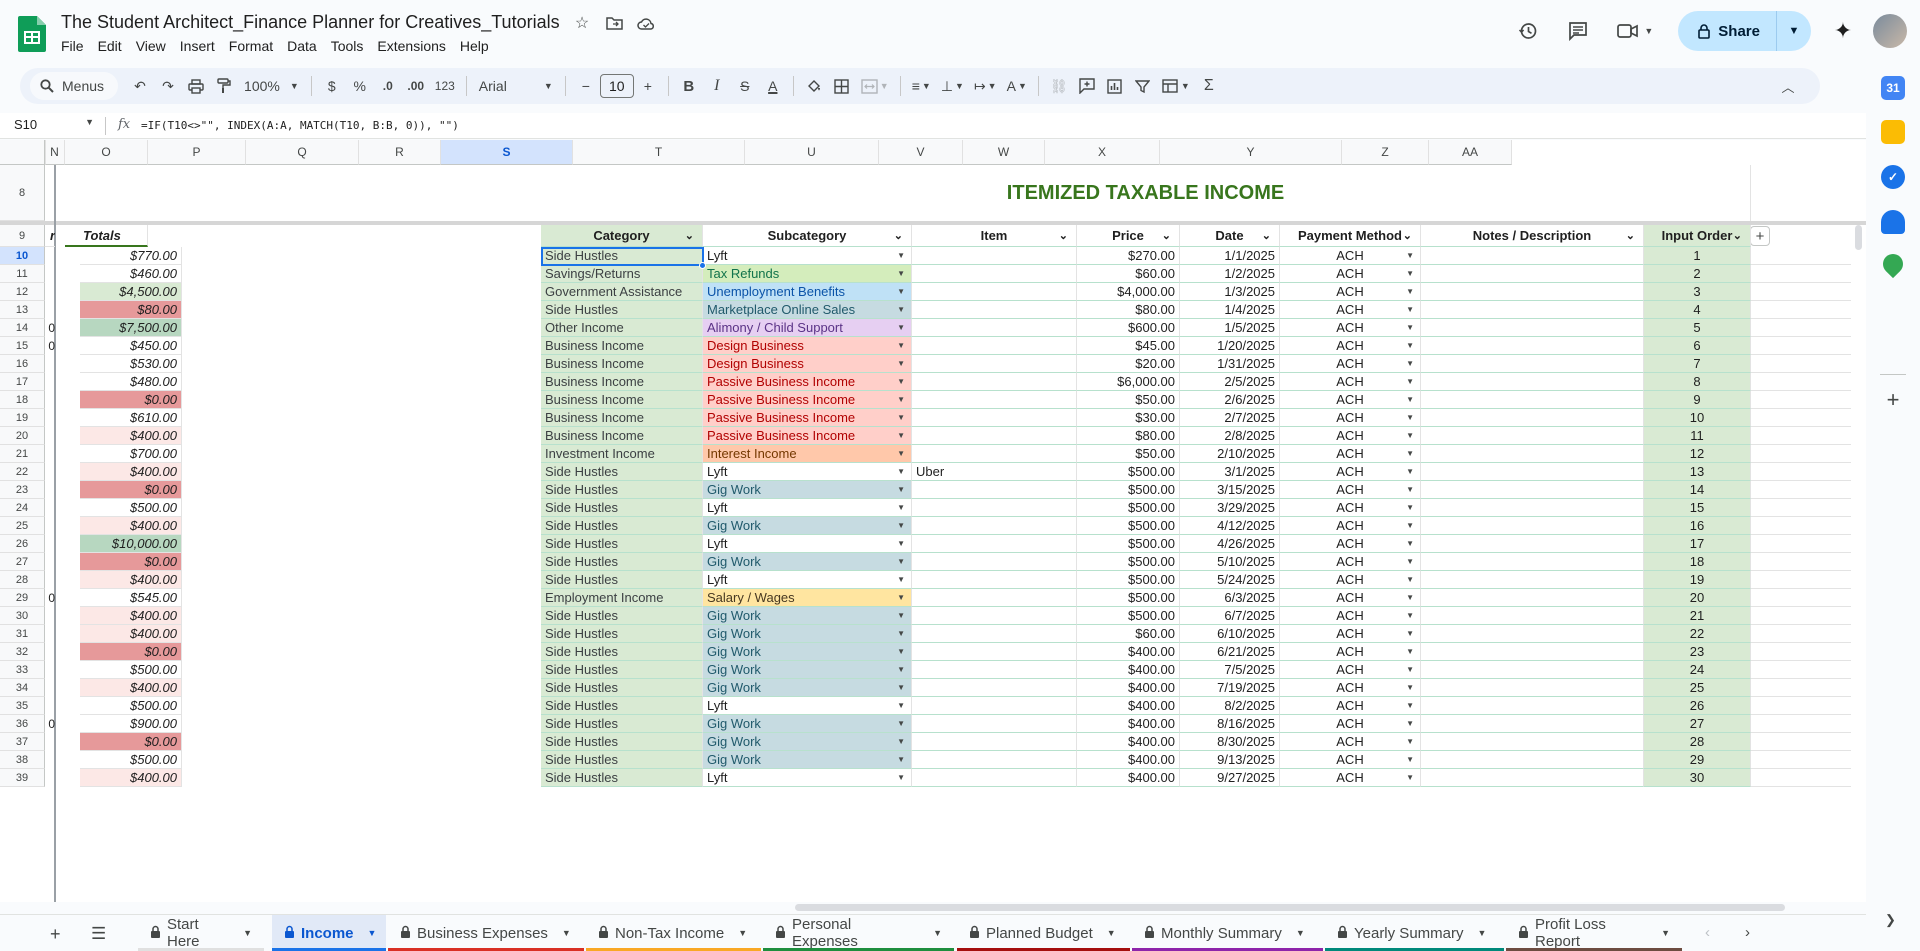 The height and width of the screenshot is (951, 1920). Describe the element at coordinates (807, 418) in the screenshot. I see `subcategory-dropdown-chip: Passive Business Income ▼` at that location.